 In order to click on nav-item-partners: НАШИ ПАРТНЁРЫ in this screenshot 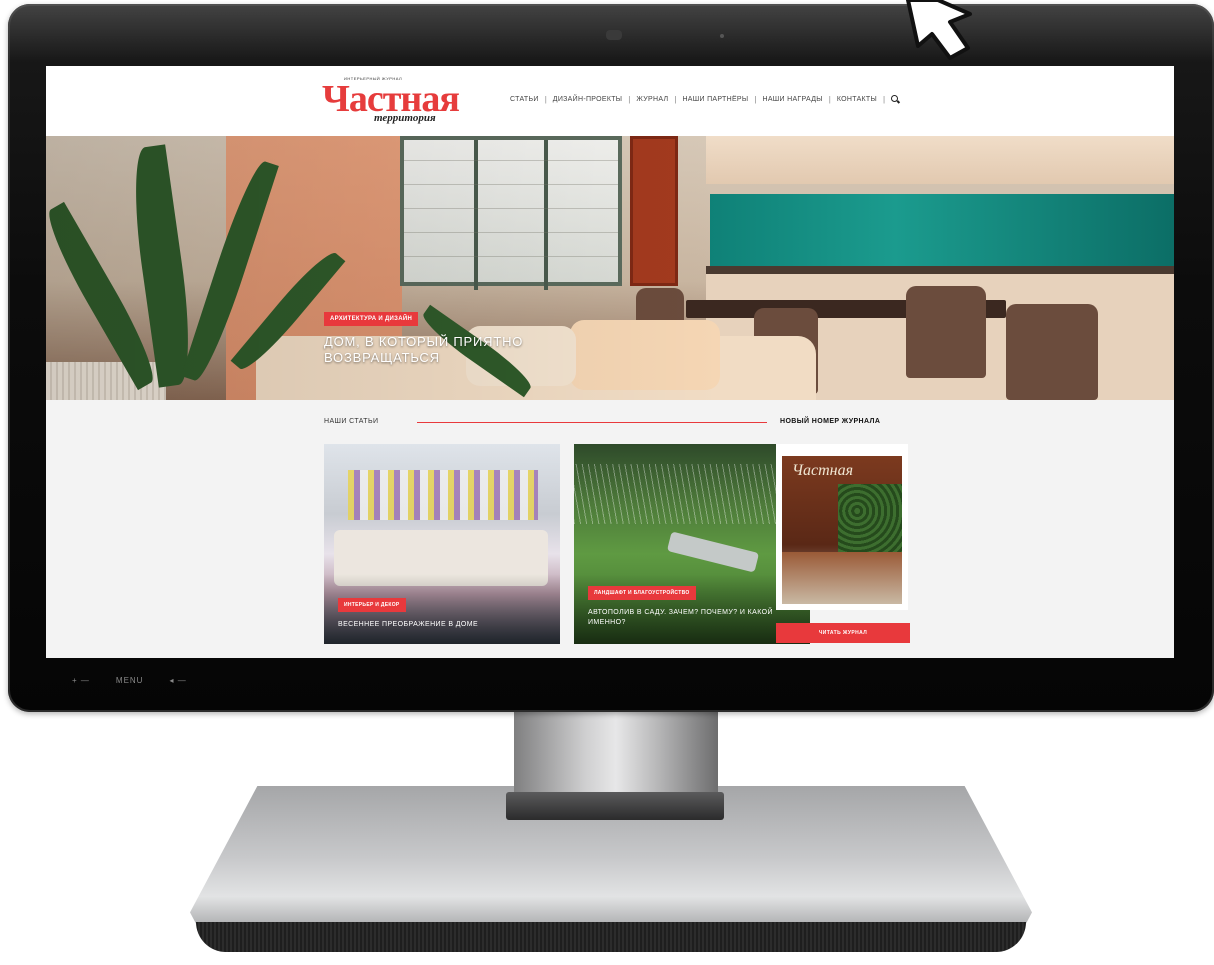, I will do `click(715, 99)`.